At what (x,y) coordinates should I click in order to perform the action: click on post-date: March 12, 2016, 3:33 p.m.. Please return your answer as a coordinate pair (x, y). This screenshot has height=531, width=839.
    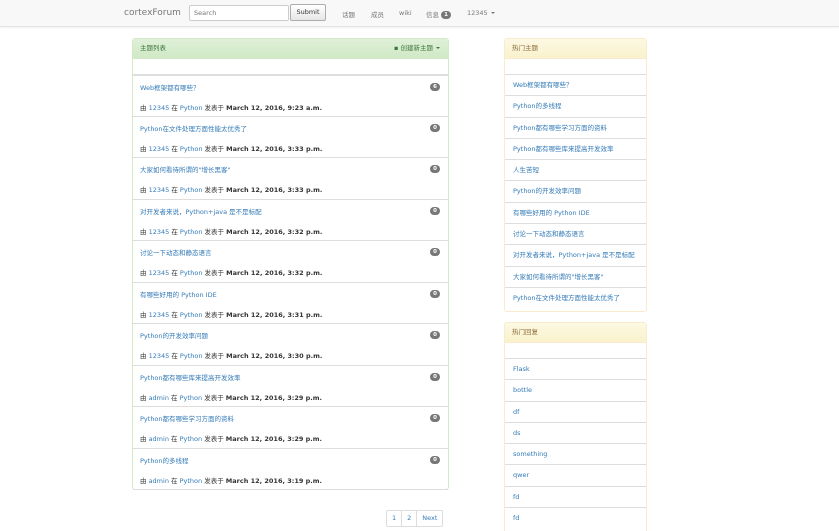
    Looking at the image, I should click on (274, 148).